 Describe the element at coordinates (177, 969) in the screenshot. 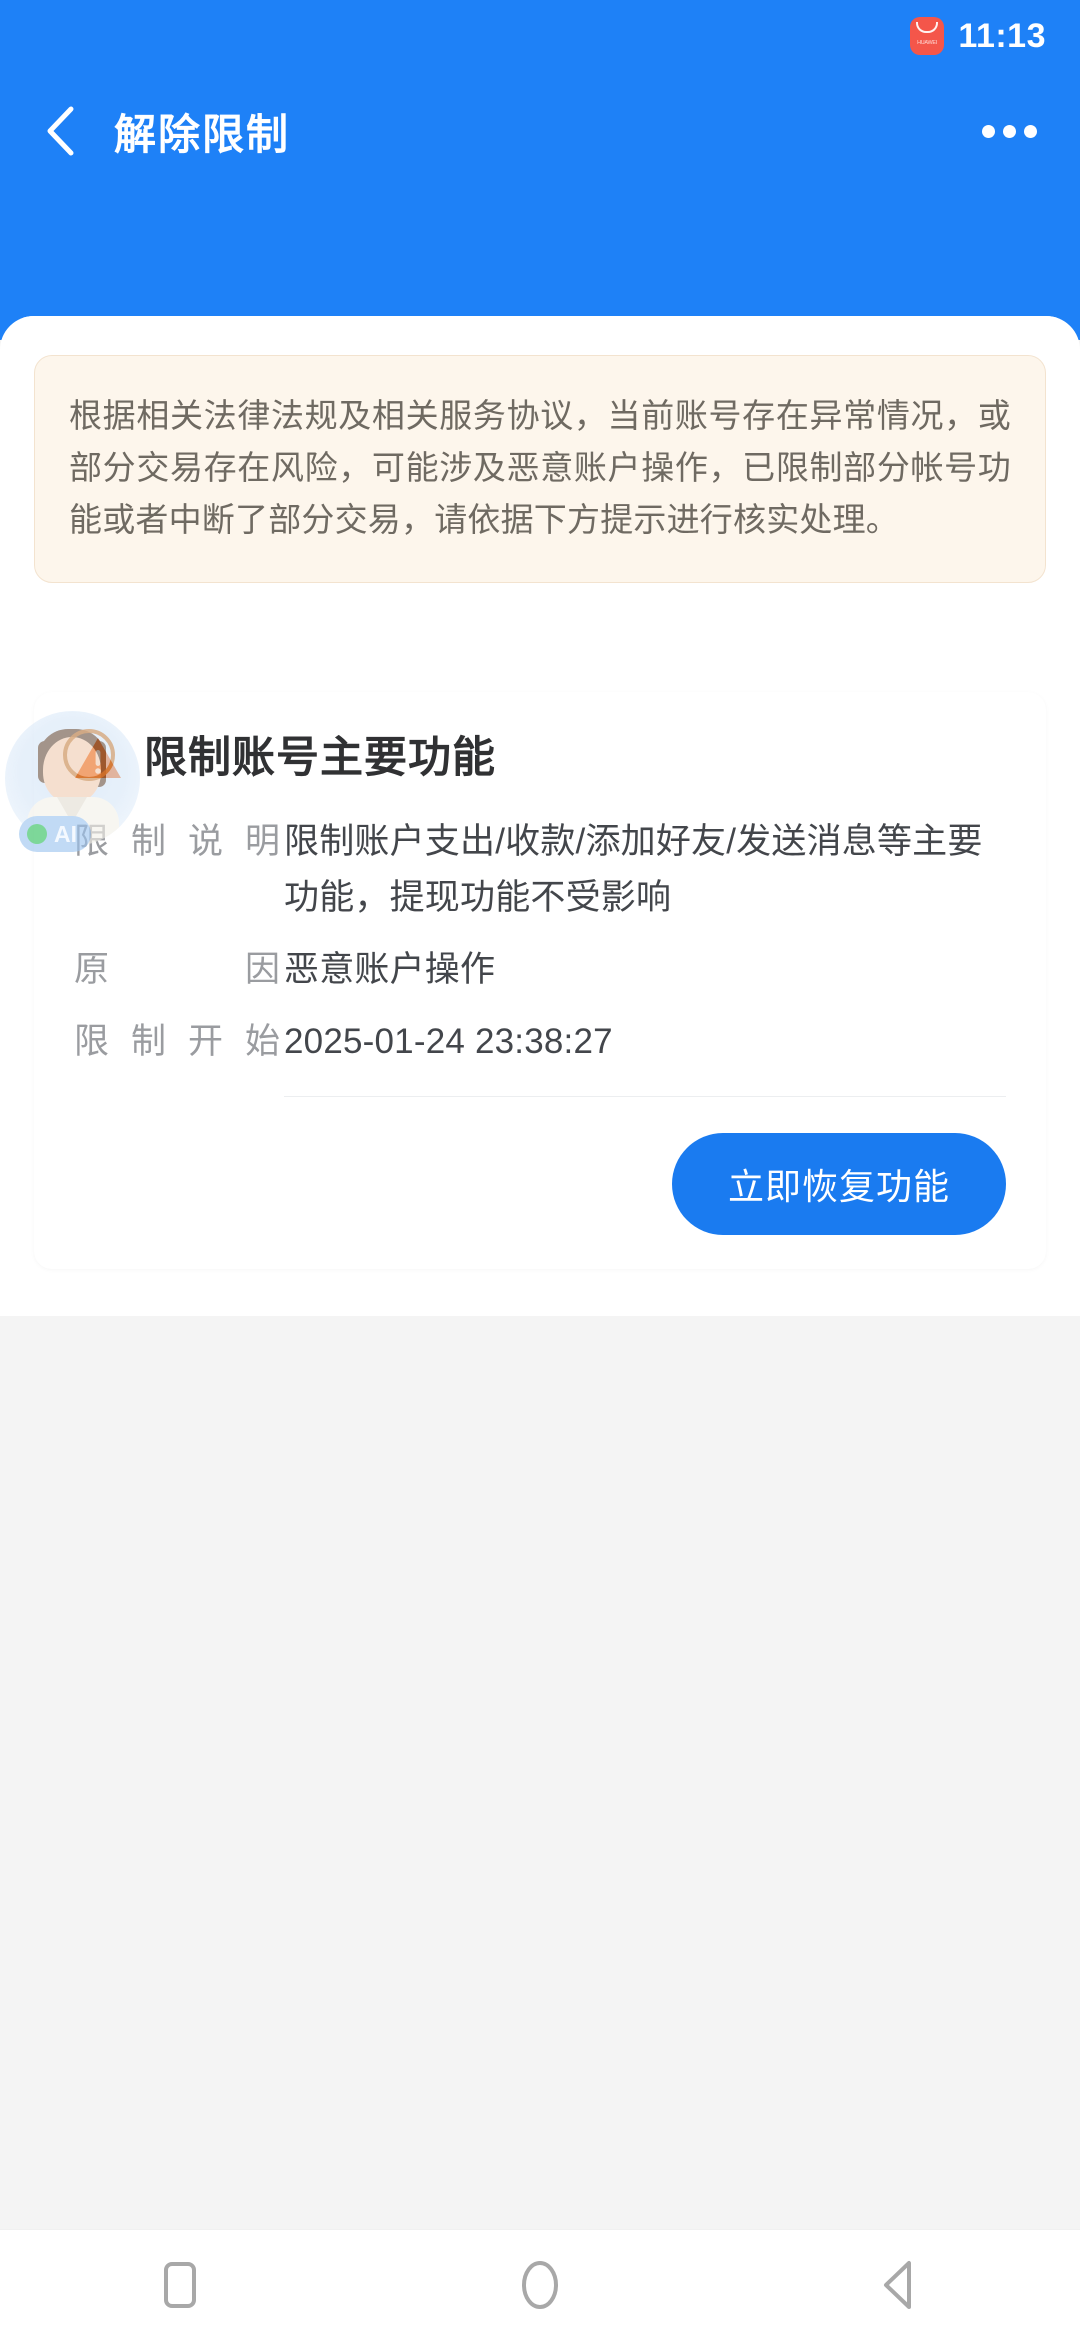

I see `info-label-reason: 原因` at that location.